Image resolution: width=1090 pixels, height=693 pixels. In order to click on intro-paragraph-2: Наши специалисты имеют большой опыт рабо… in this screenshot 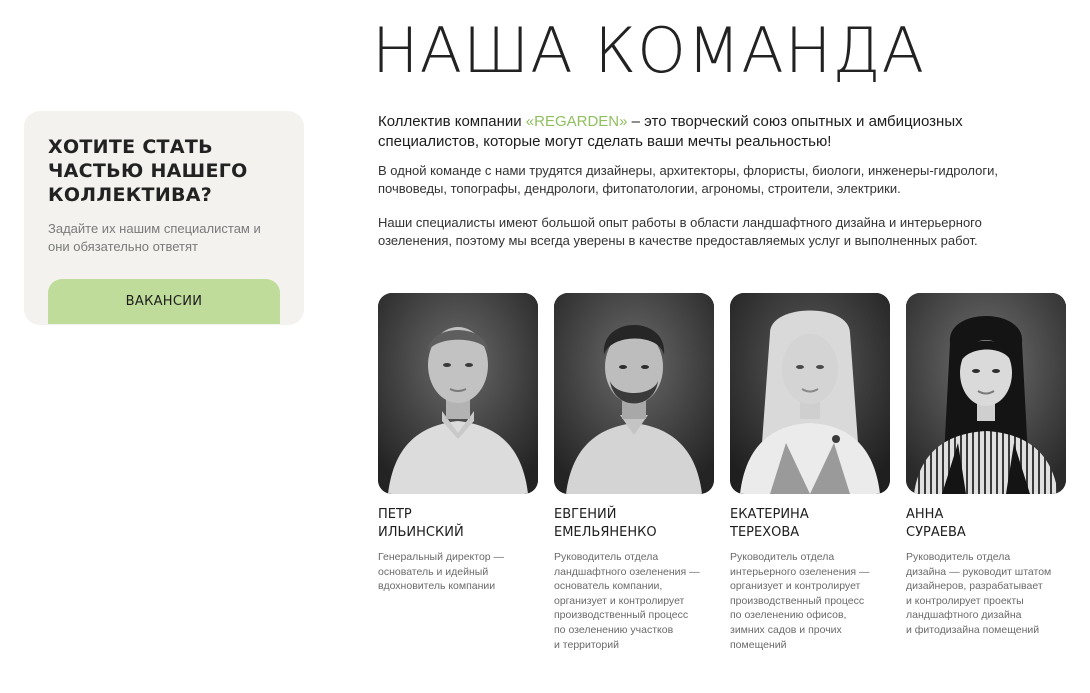, I will do `click(680, 231)`.